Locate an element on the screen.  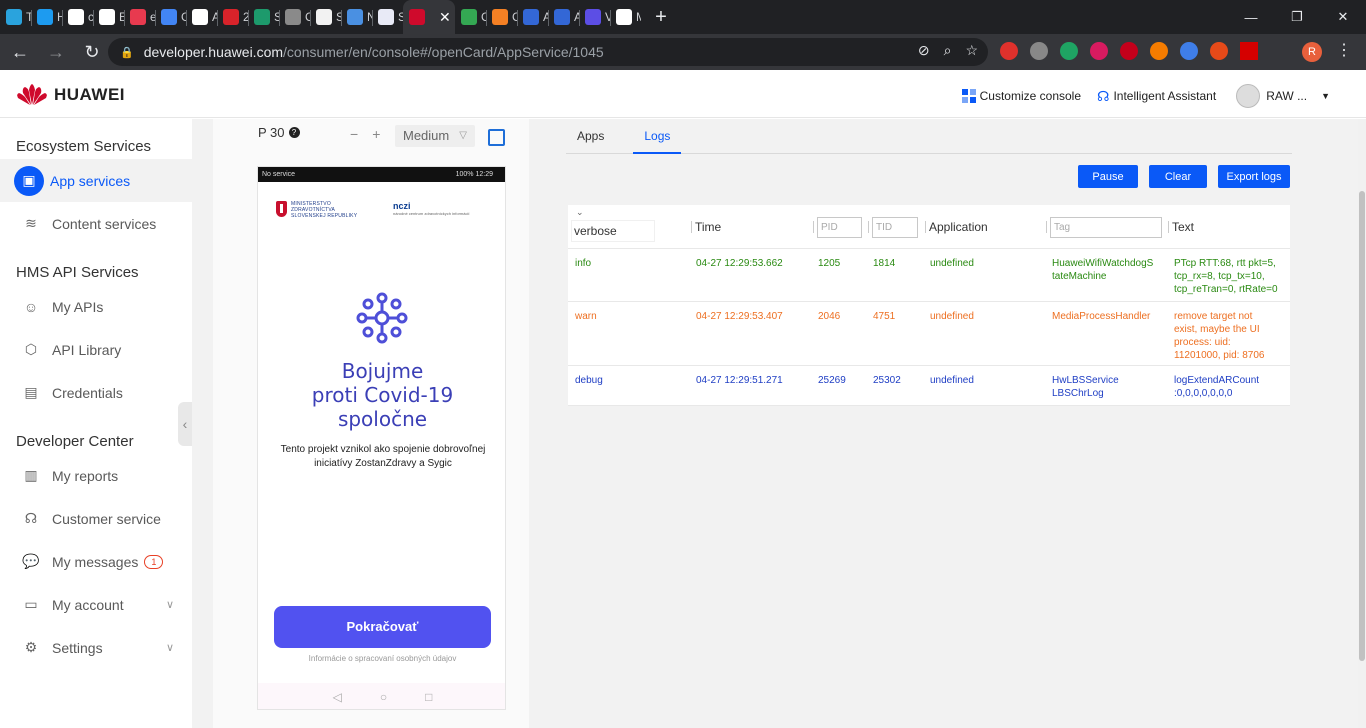
sidebar-item-label: App services is located at coordinates (90, 180).